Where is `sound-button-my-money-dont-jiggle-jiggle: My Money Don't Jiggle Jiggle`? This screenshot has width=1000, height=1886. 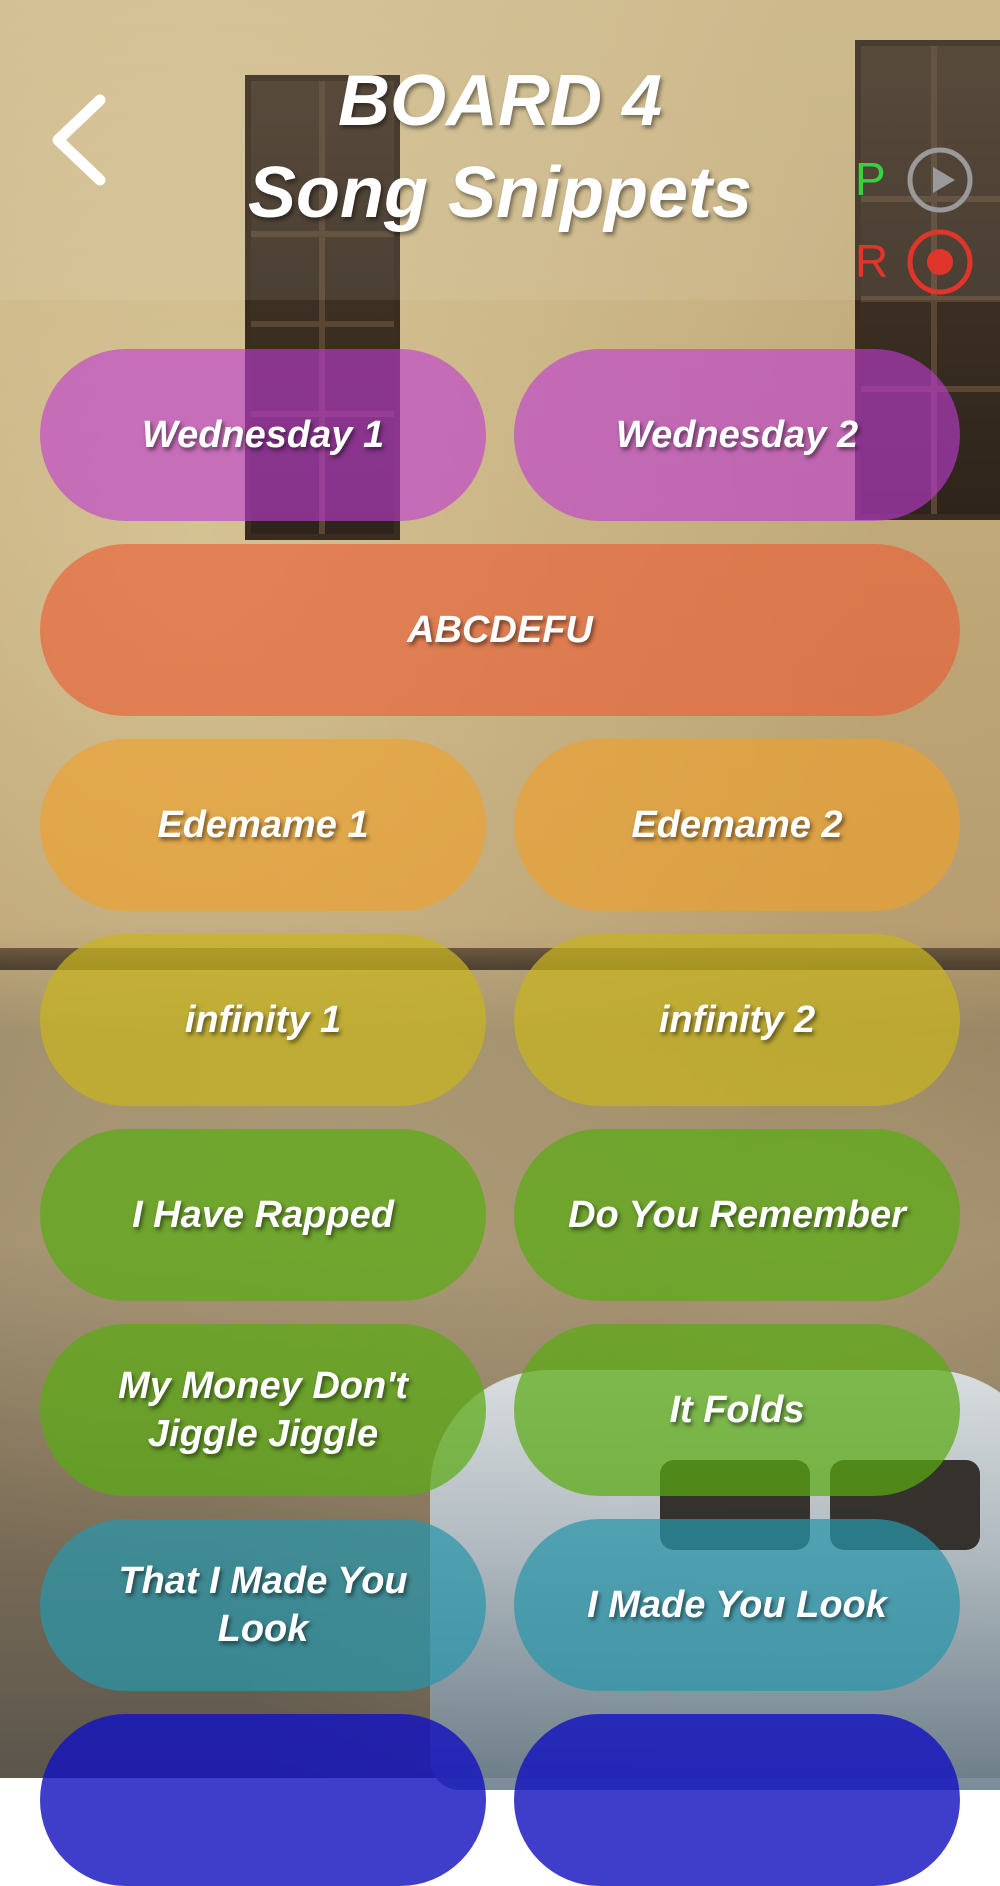
sound-button-my-money-dont-jiggle-jiggle: My Money Don't Jiggle Jiggle is located at coordinates (263, 1410).